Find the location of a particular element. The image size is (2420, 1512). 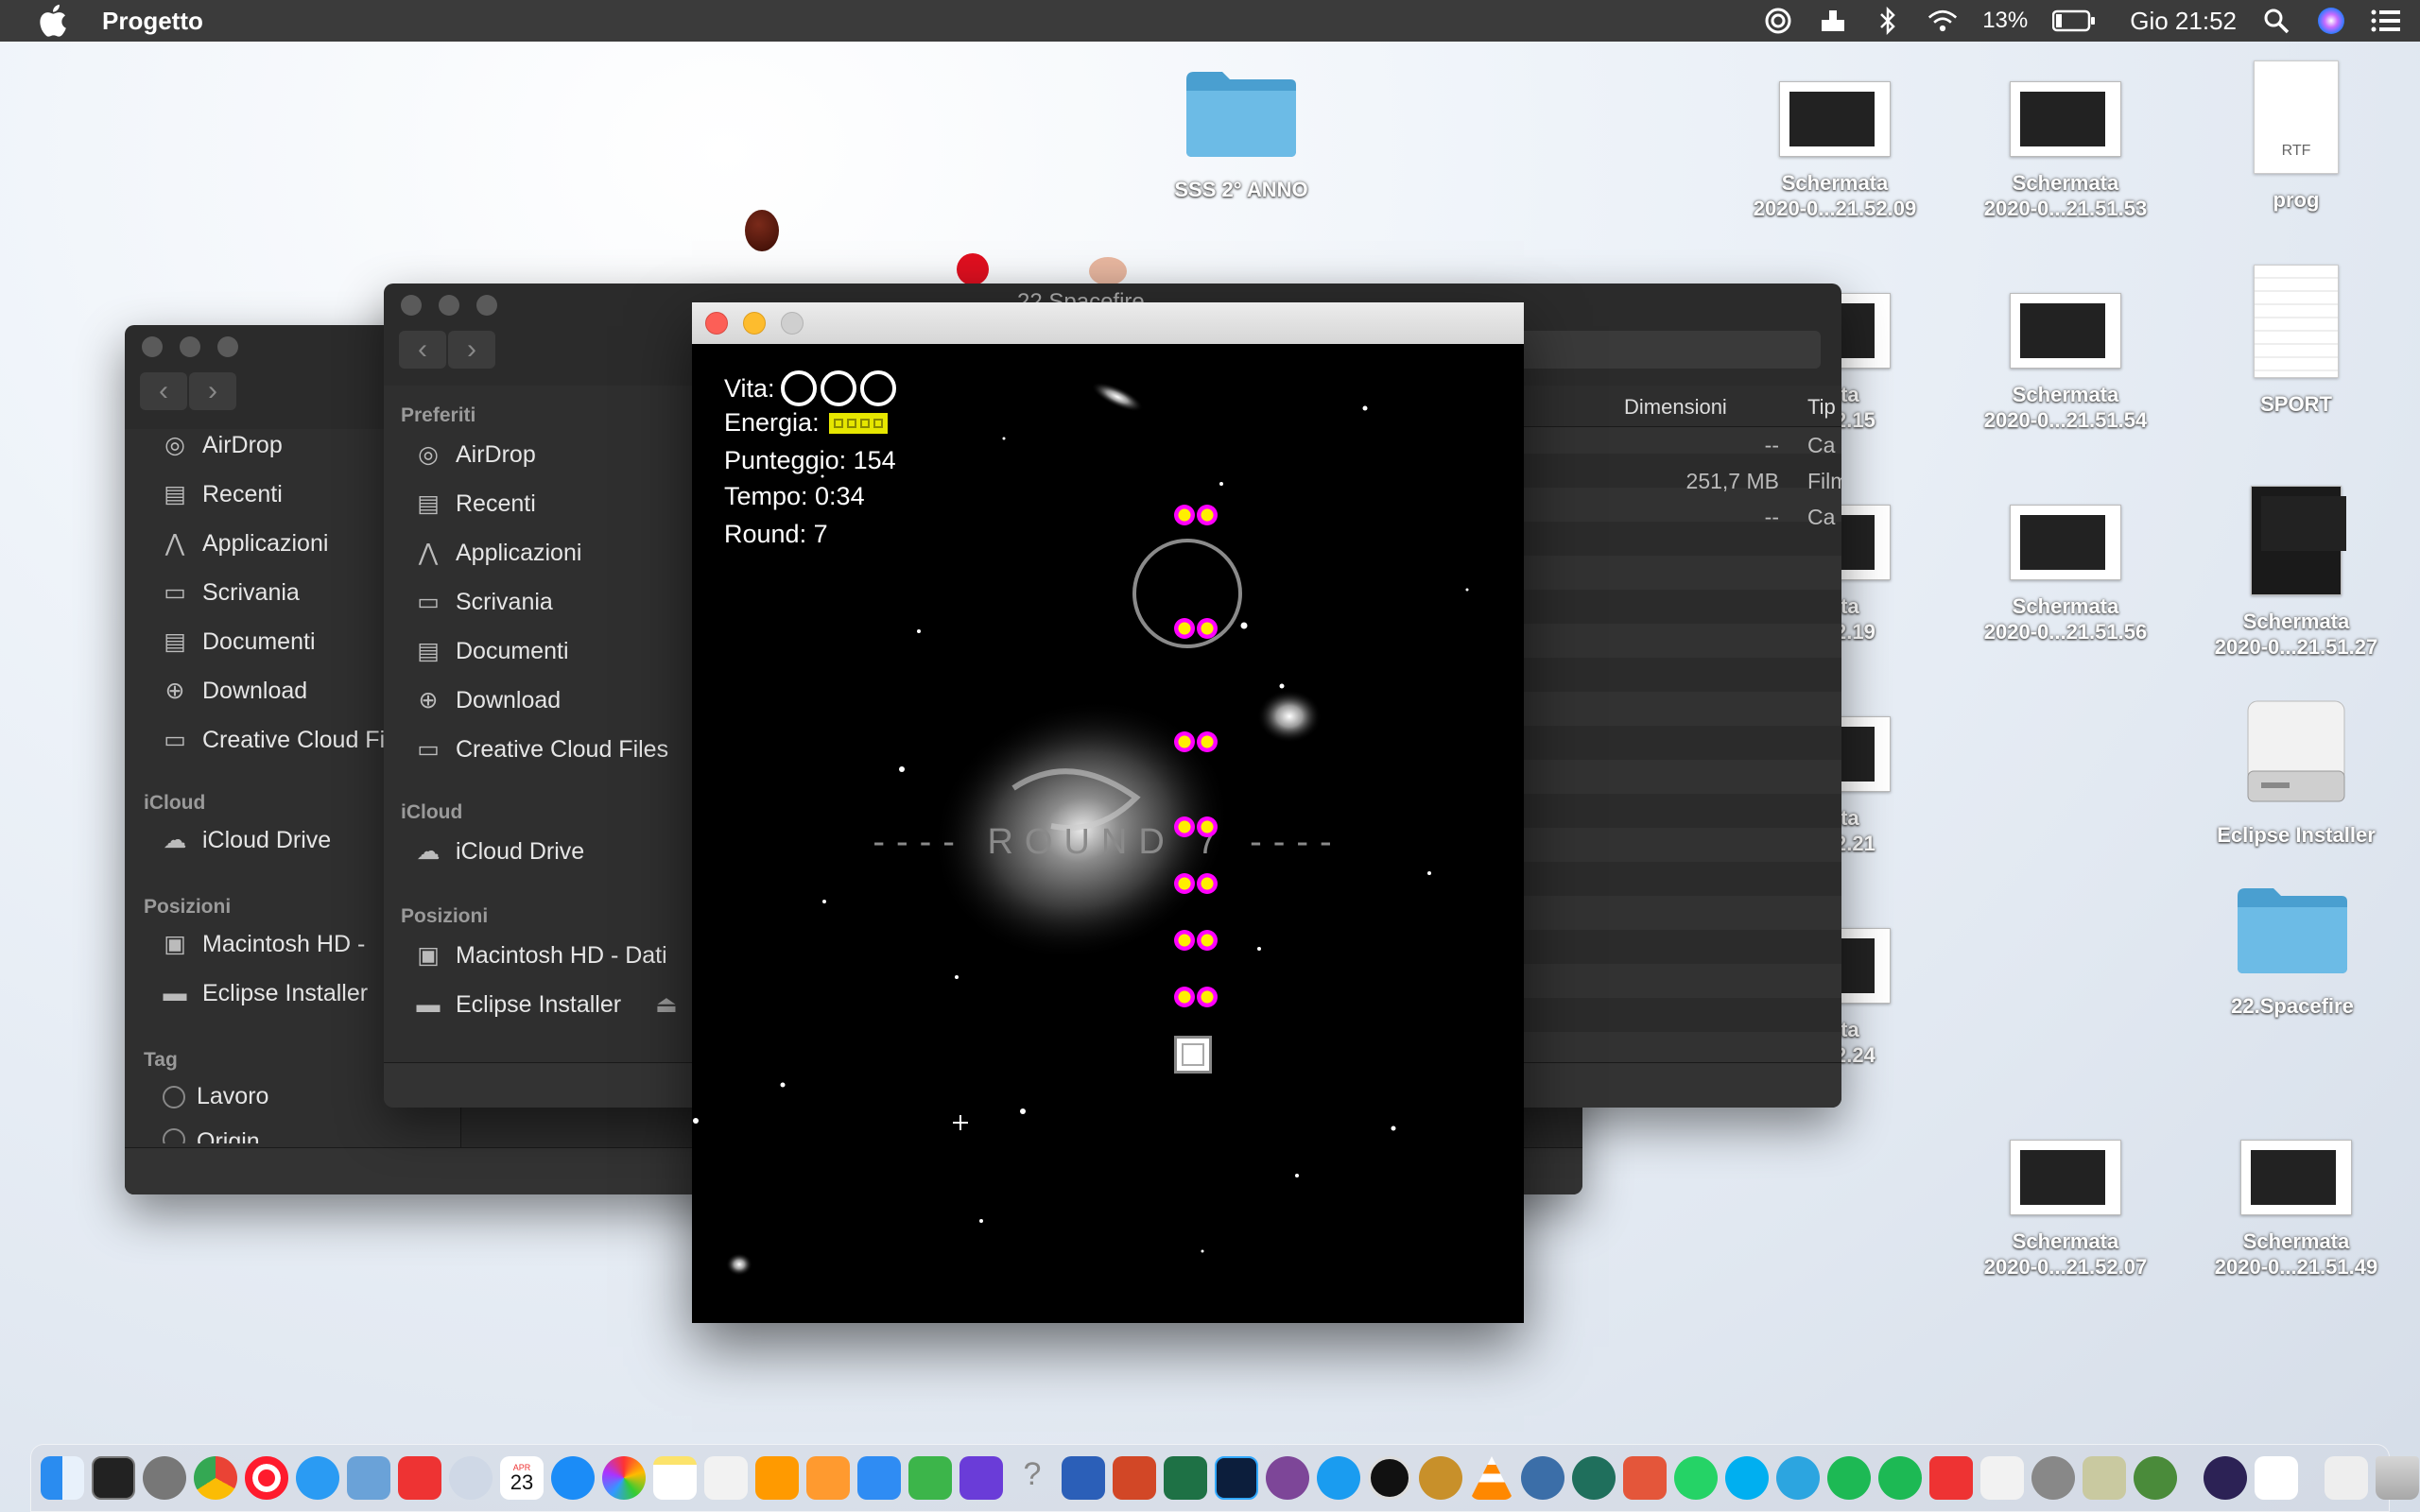

word-icon is located at coordinates (1083, 1478).